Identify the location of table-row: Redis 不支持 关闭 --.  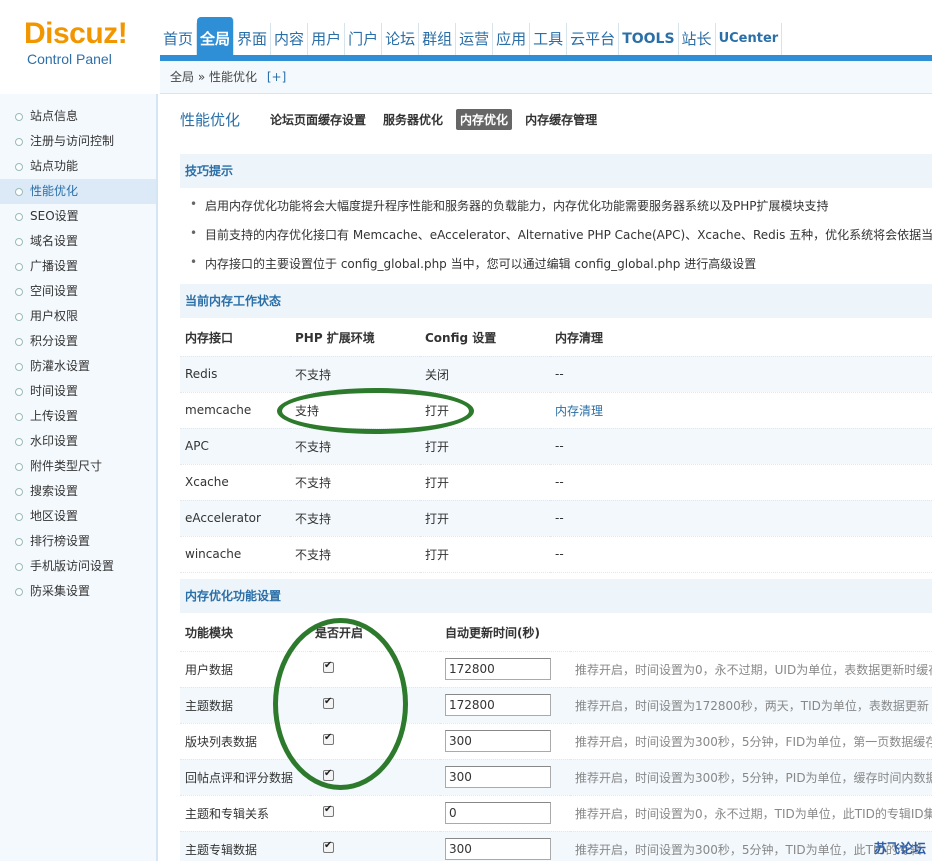
(556, 374).